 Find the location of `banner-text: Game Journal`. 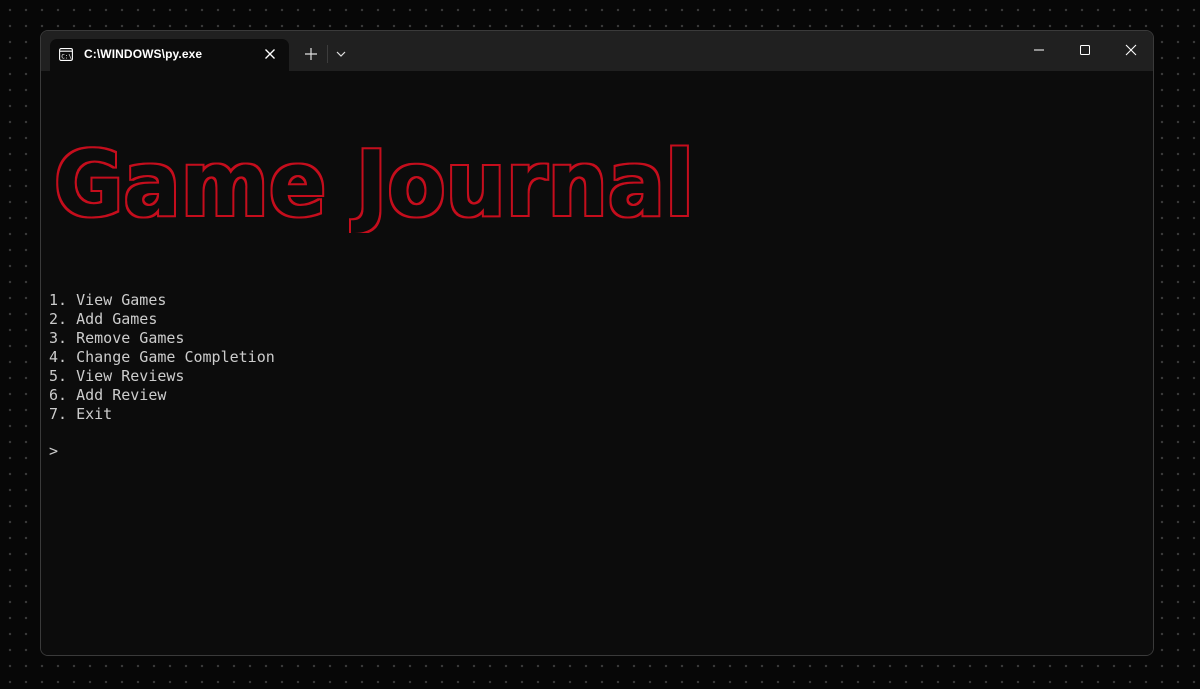

banner-text: Game Journal is located at coordinates (374, 182).